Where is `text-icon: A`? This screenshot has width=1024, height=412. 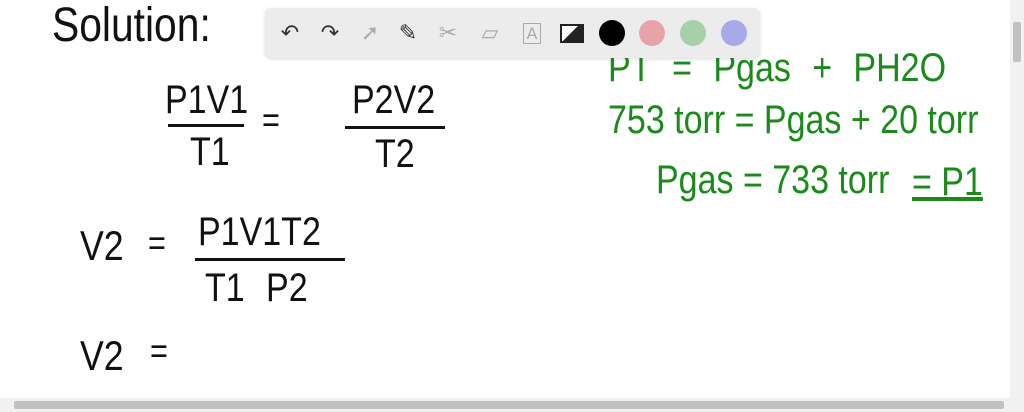
text-icon: A is located at coordinates (532, 33).